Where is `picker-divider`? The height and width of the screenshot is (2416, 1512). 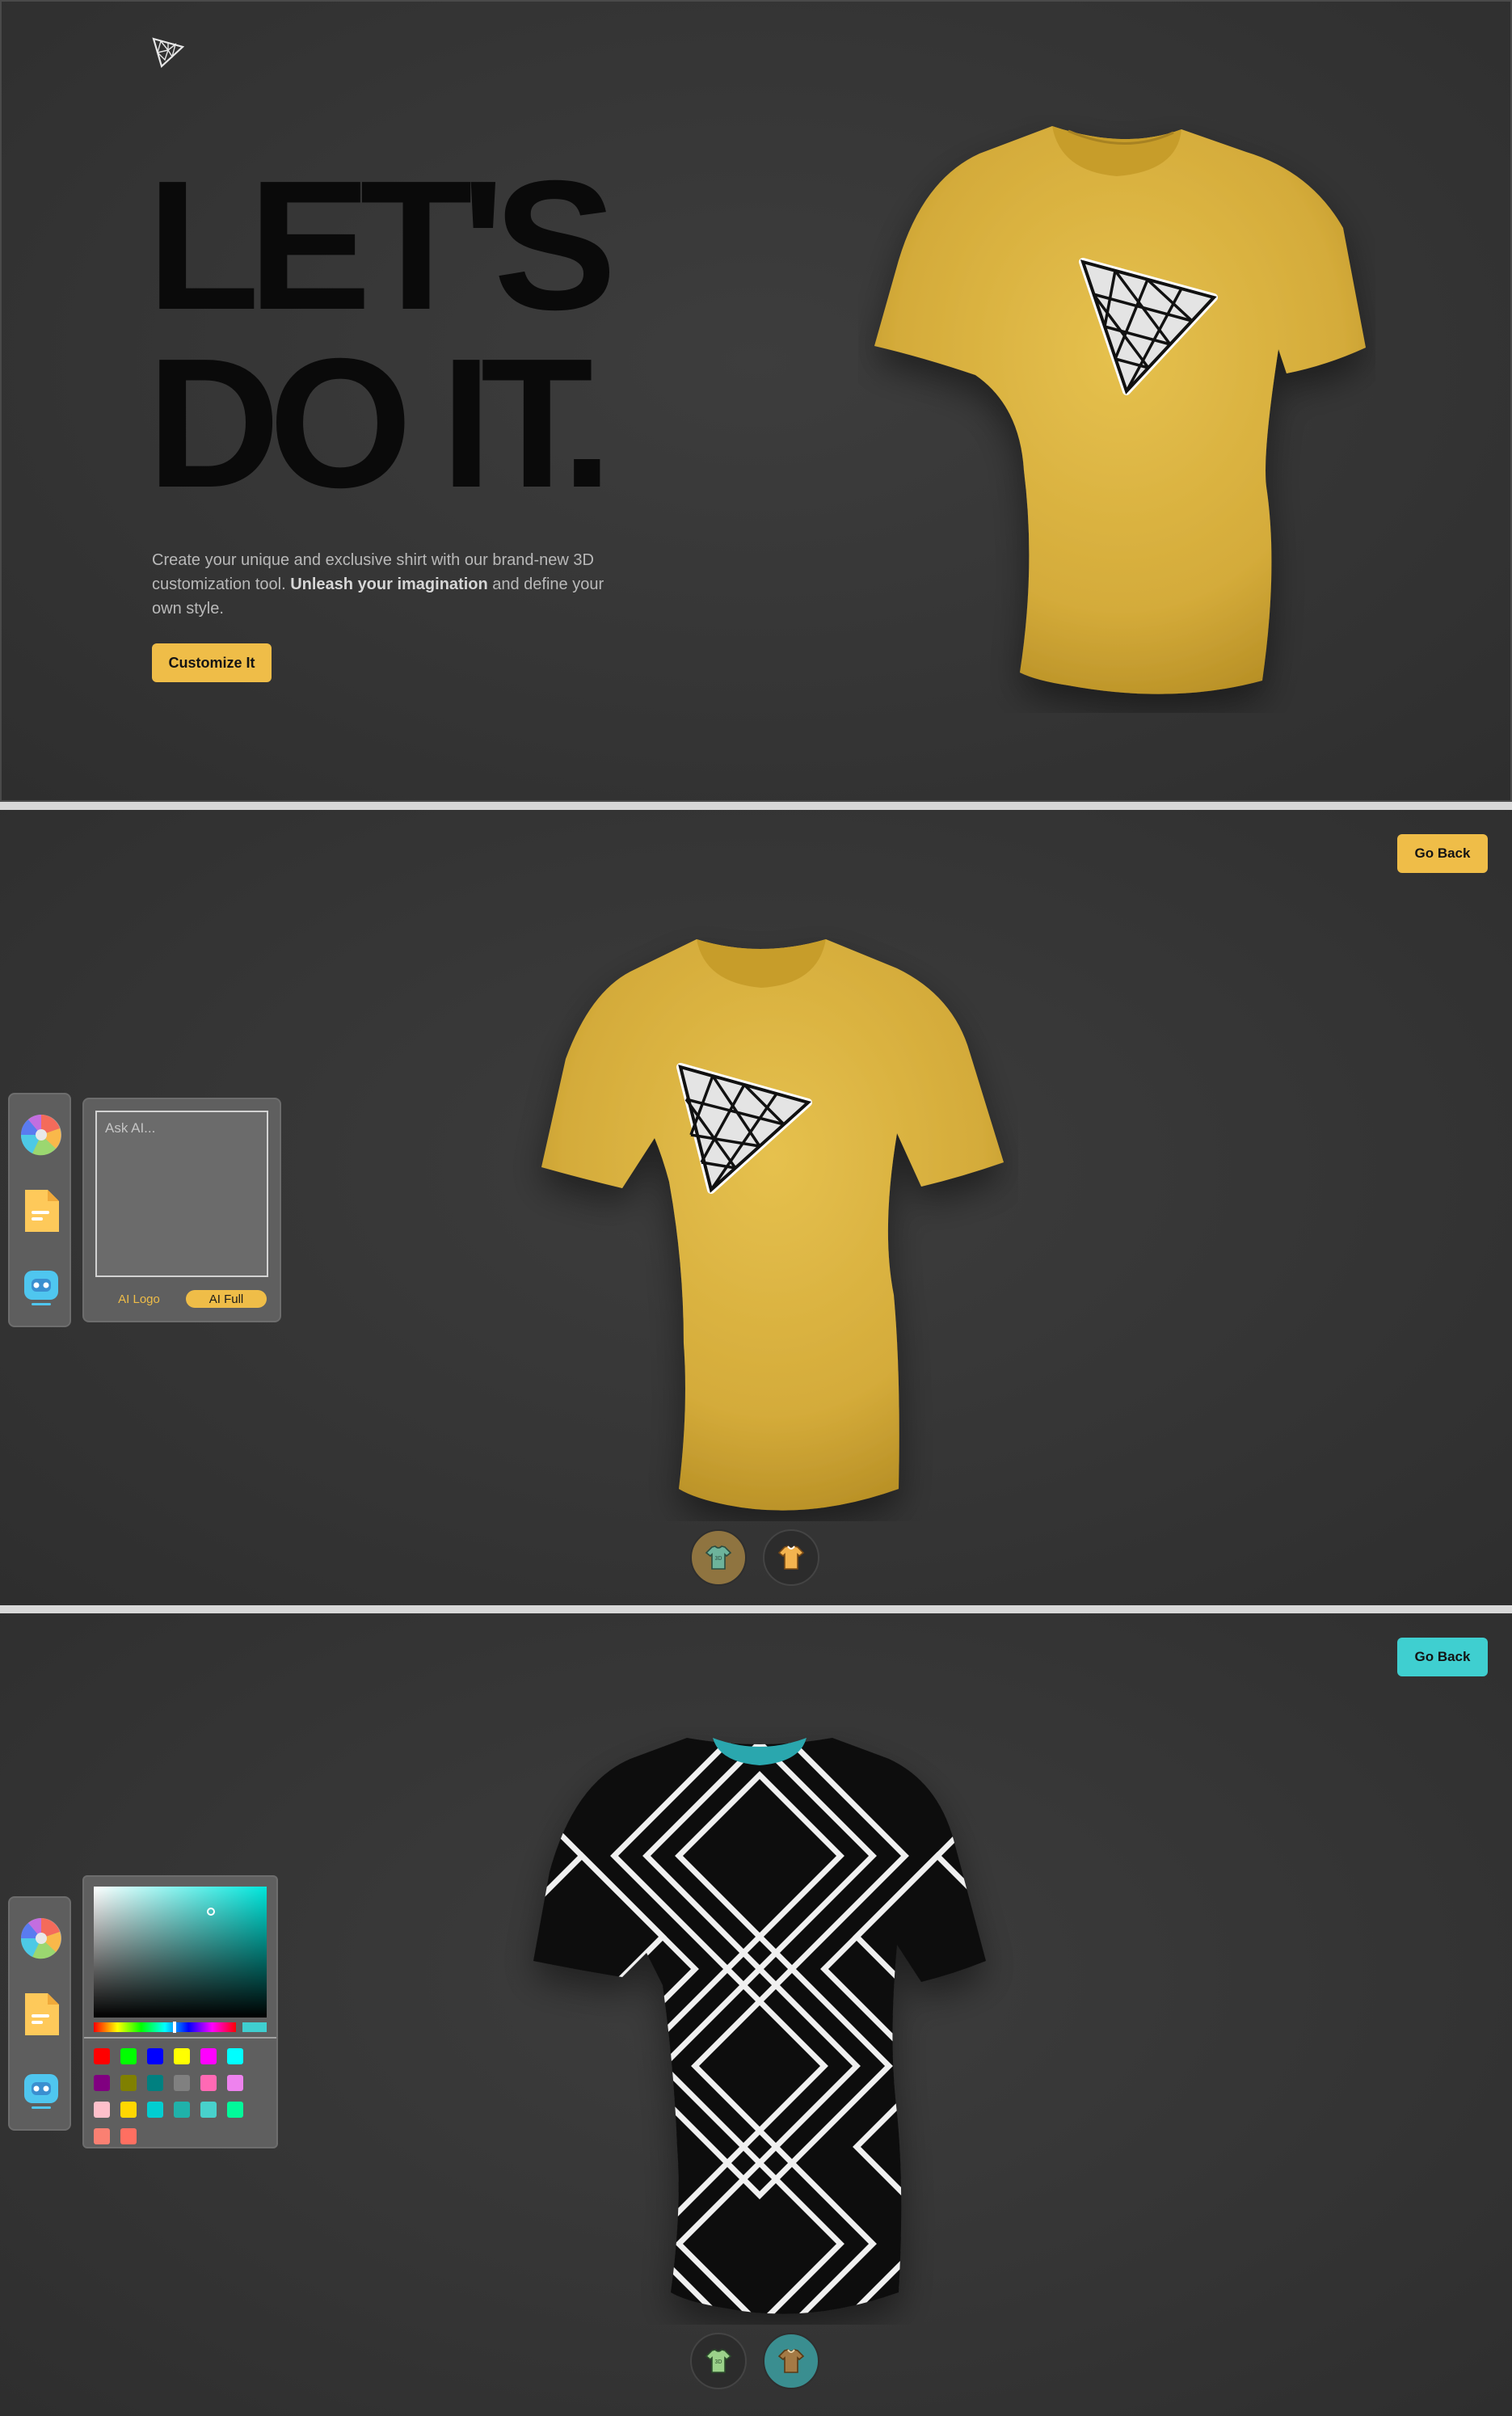 picker-divider is located at coordinates (180, 2038).